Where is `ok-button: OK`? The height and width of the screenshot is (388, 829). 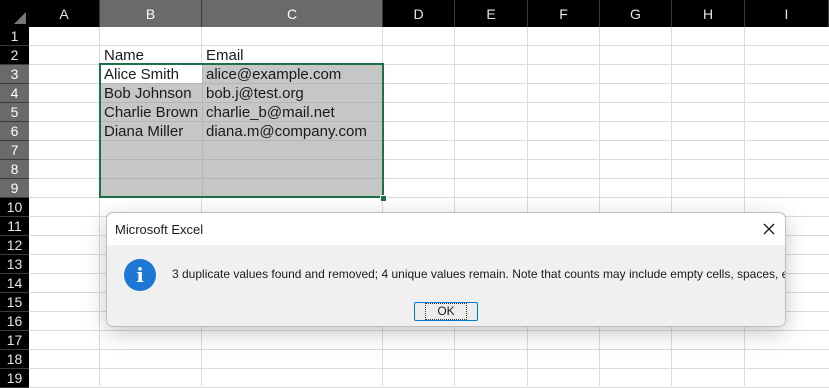
ok-button: OK is located at coordinates (446, 311).